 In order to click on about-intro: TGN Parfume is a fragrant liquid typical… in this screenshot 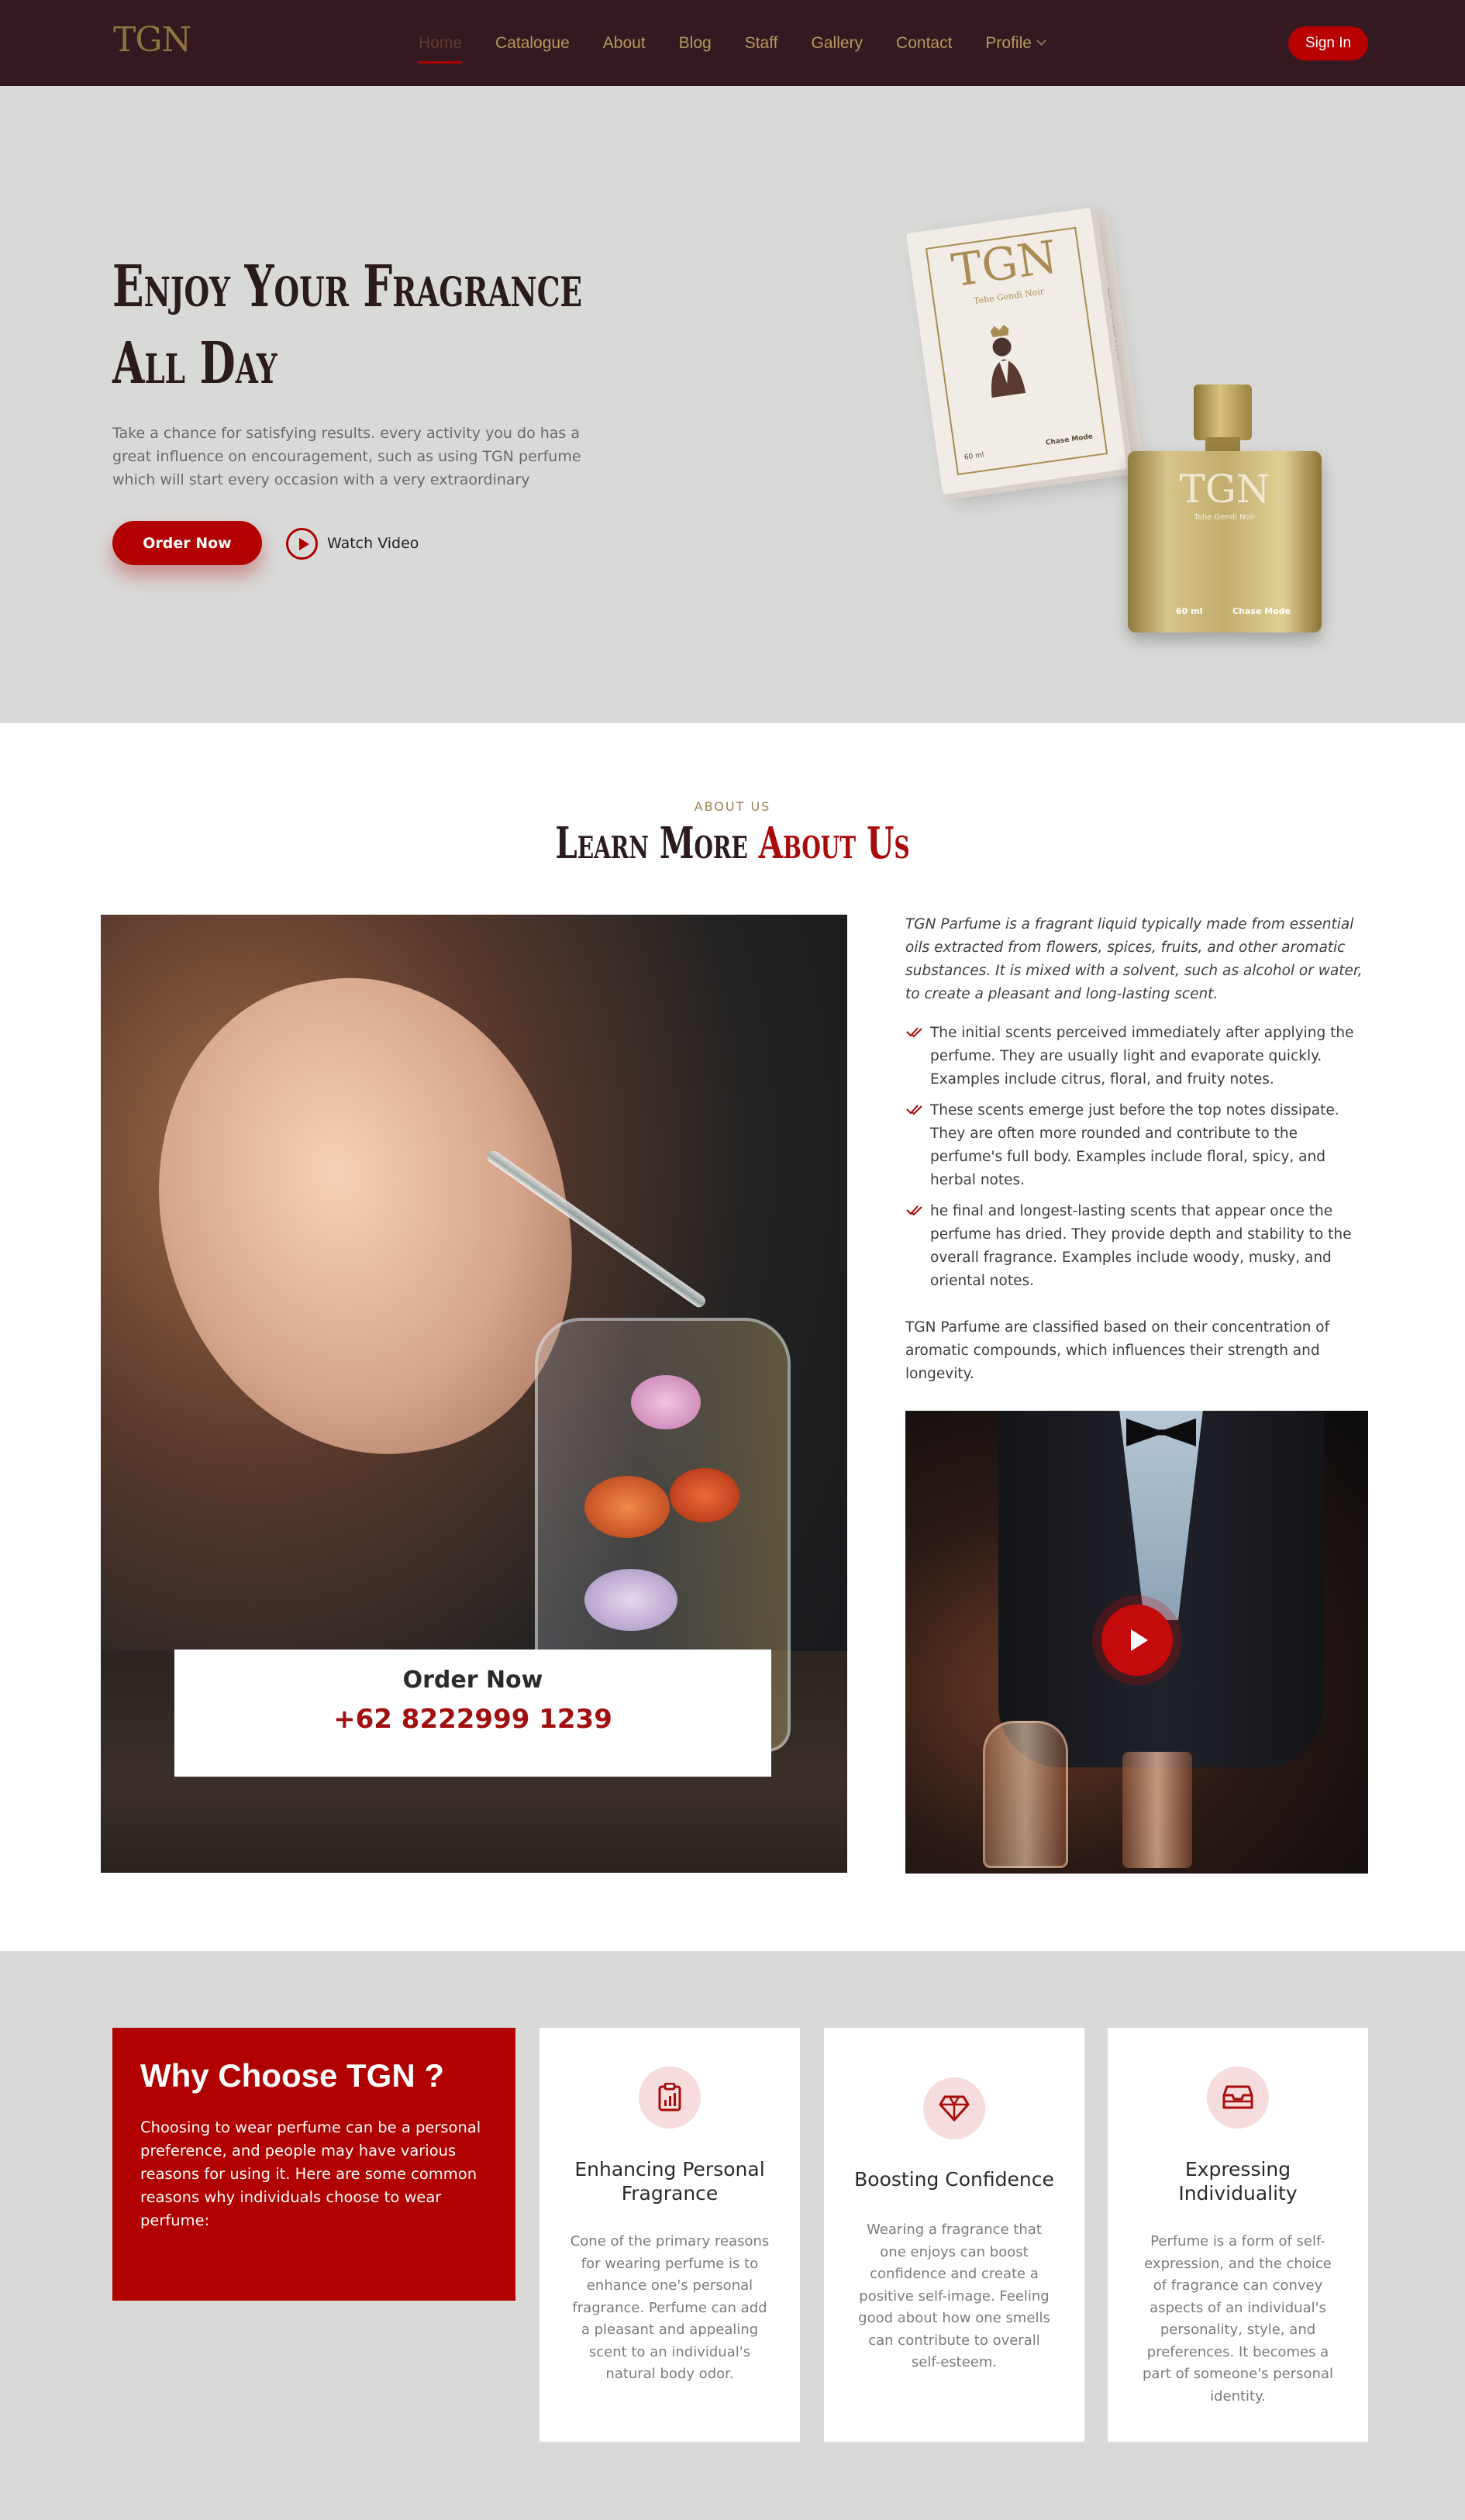, I will do `click(1134, 959)`.